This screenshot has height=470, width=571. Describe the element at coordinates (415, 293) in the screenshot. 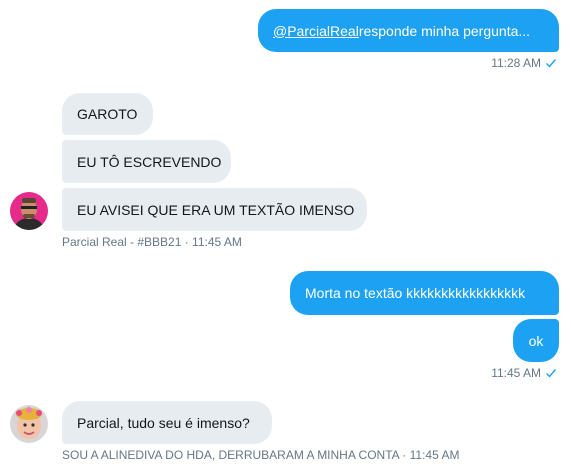

I see `message-text: Morta no textão kkkkkkkkkkkkkkkkk` at that location.